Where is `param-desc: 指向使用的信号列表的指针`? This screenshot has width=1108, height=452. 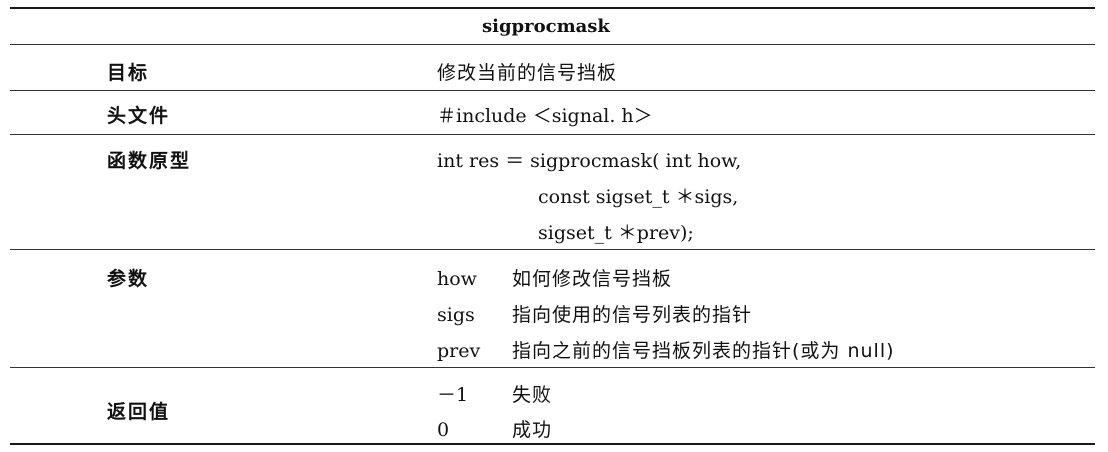 param-desc: 指向使用的信号列表的指针 is located at coordinates (632, 315).